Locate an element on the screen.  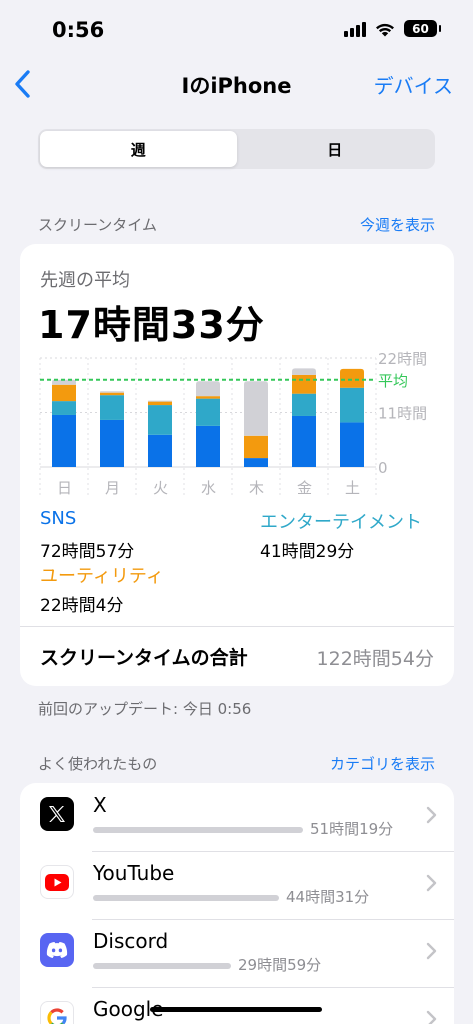
bar-月-other is located at coordinates (112, 392).